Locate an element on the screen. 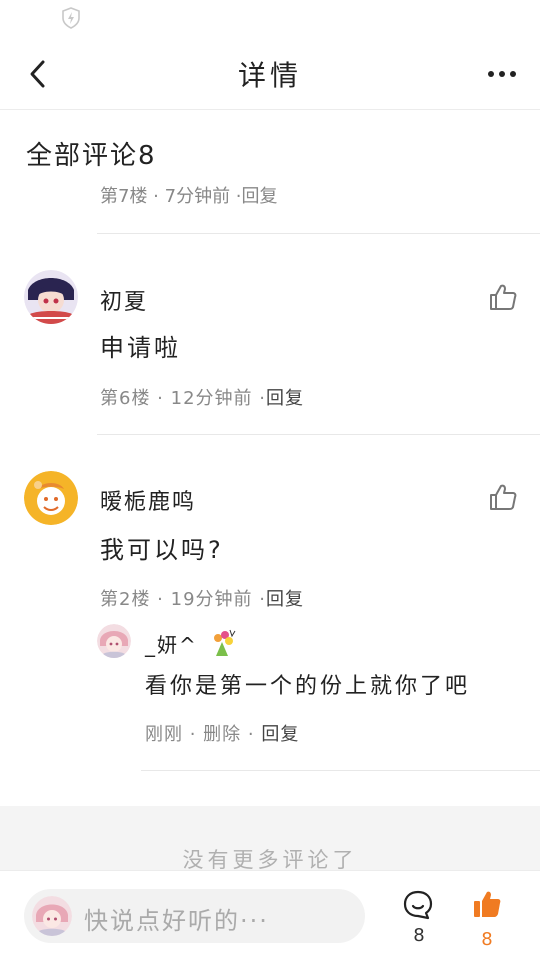  page-title: 详情 is located at coordinates (269, 75).